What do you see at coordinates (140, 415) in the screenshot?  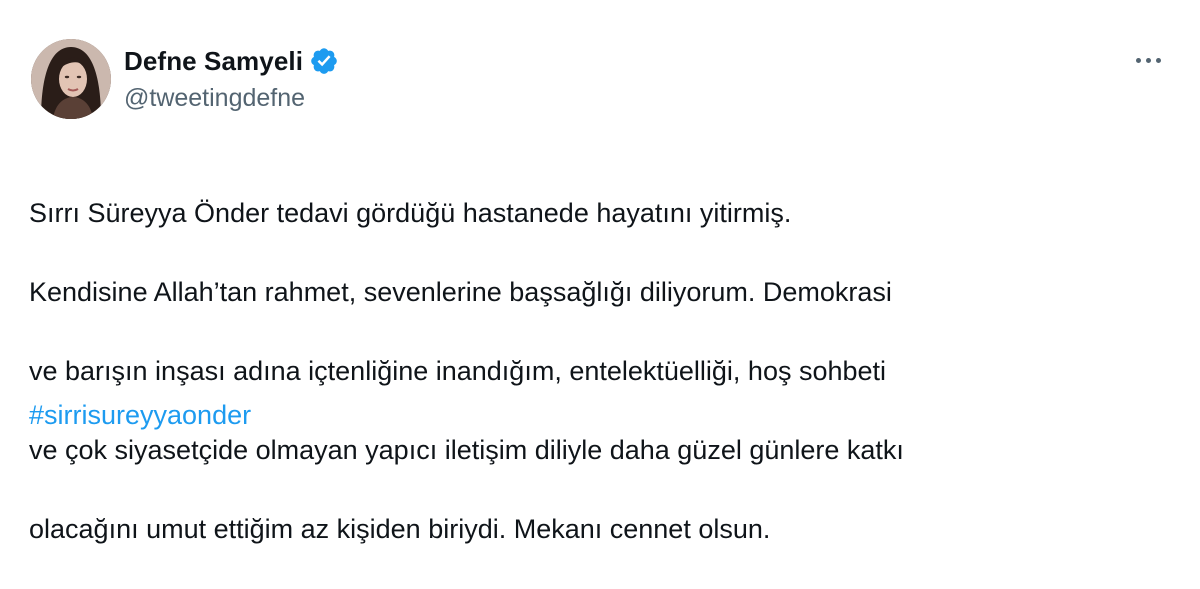 I see `hashtag-link: #sirrisureyyaonder` at bounding box center [140, 415].